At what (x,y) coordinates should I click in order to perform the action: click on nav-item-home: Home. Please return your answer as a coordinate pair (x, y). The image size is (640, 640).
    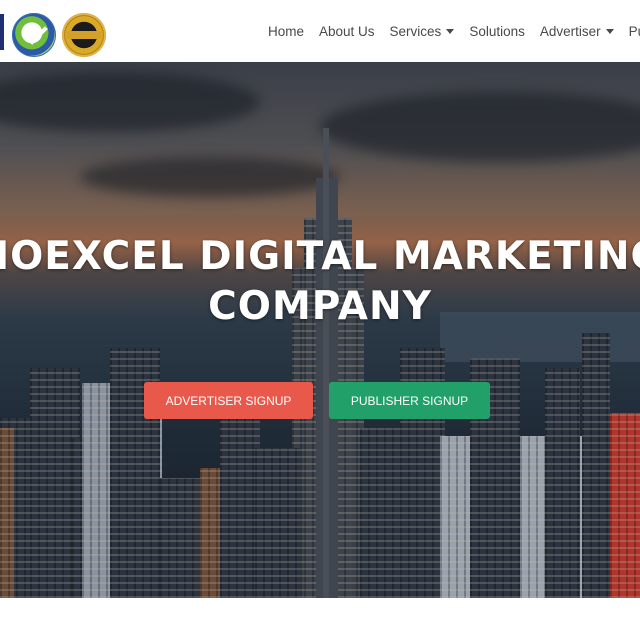
    Looking at the image, I should click on (286, 31).